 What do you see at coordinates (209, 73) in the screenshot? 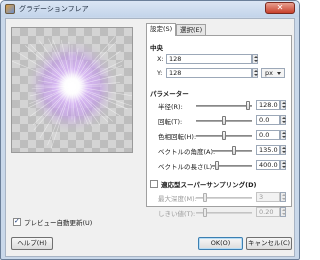
I see `y-input: 128` at bounding box center [209, 73].